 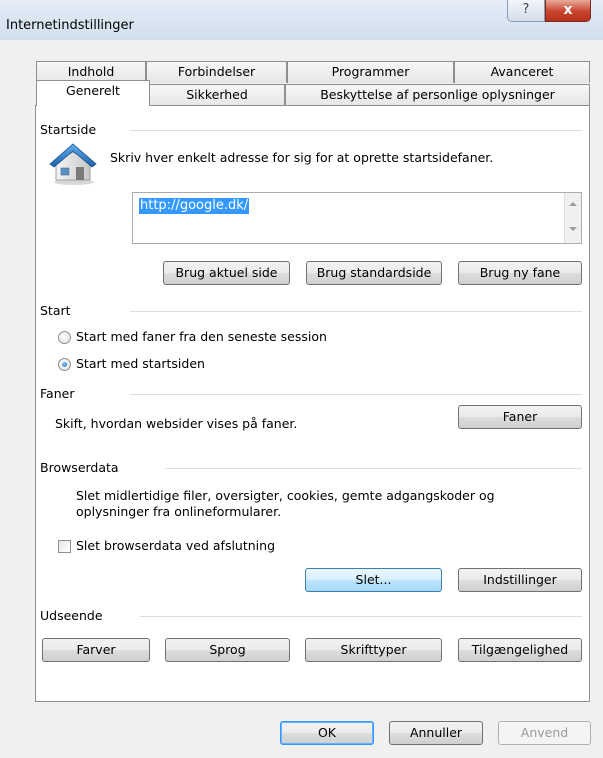 What do you see at coordinates (373, 468) in the screenshot?
I see `browserdata-separator` at bounding box center [373, 468].